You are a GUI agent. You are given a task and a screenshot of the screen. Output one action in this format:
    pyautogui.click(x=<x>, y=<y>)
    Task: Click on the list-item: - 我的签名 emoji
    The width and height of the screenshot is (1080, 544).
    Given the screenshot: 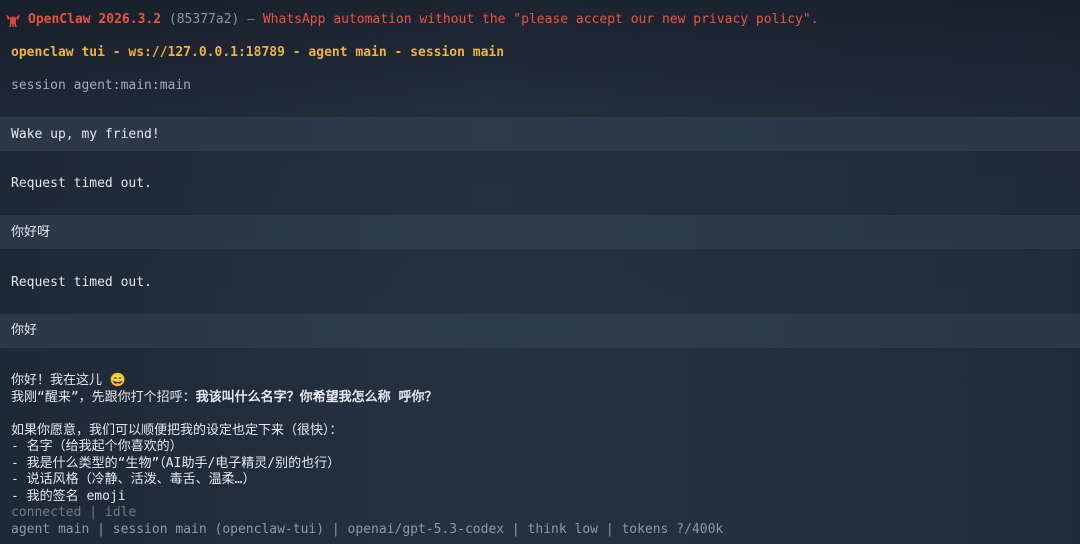 What is the action you would take?
    pyautogui.click(x=68, y=496)
    